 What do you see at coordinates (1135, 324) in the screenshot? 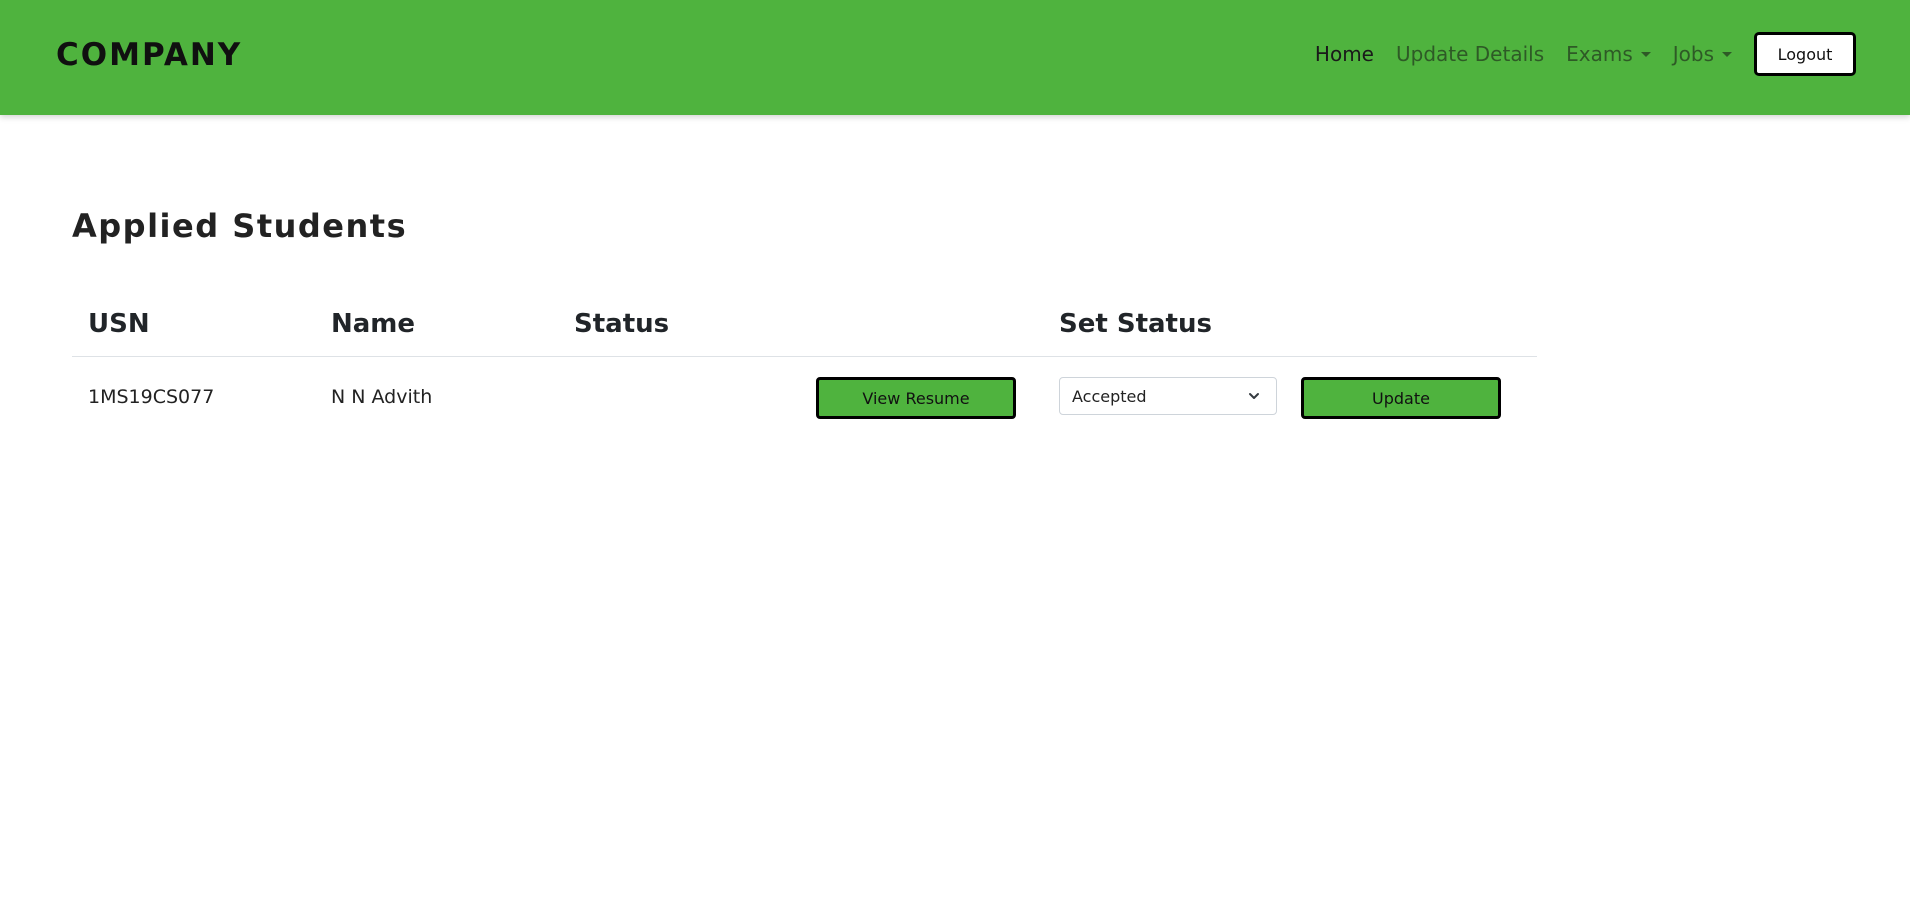
I see `column-header-set-status: Set Status` at bounding box center [1135, 324].